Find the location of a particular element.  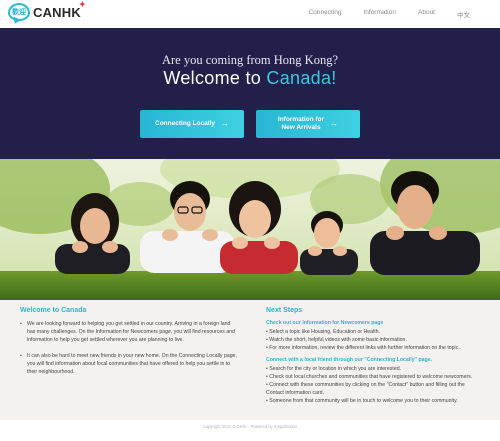

button-label: Connecting Locally is located at coordinates (185, 123).